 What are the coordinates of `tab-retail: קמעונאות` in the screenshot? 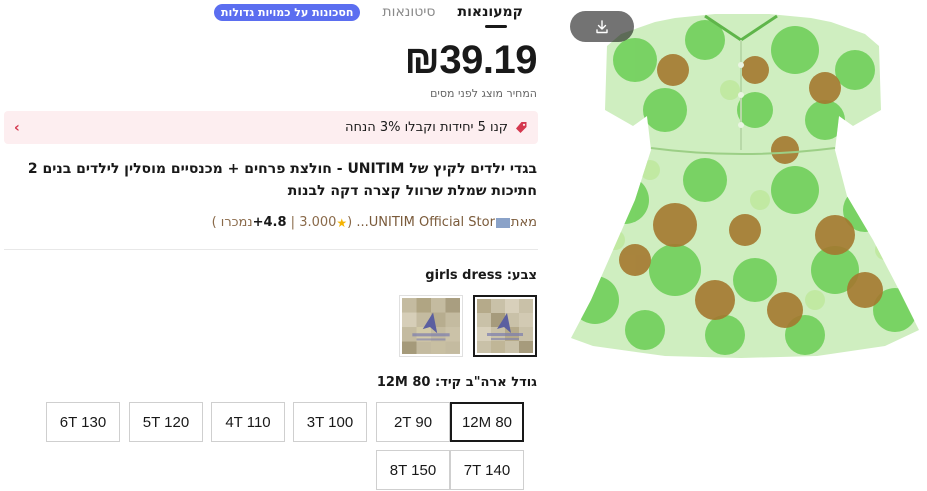 It's located at (490, 16).